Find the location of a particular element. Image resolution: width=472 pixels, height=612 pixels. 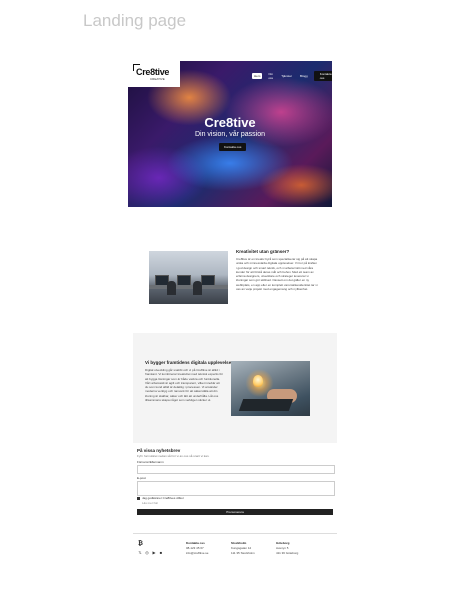

hero-subtitle: Din vision, vår passion is located at coordinates (230, 134).